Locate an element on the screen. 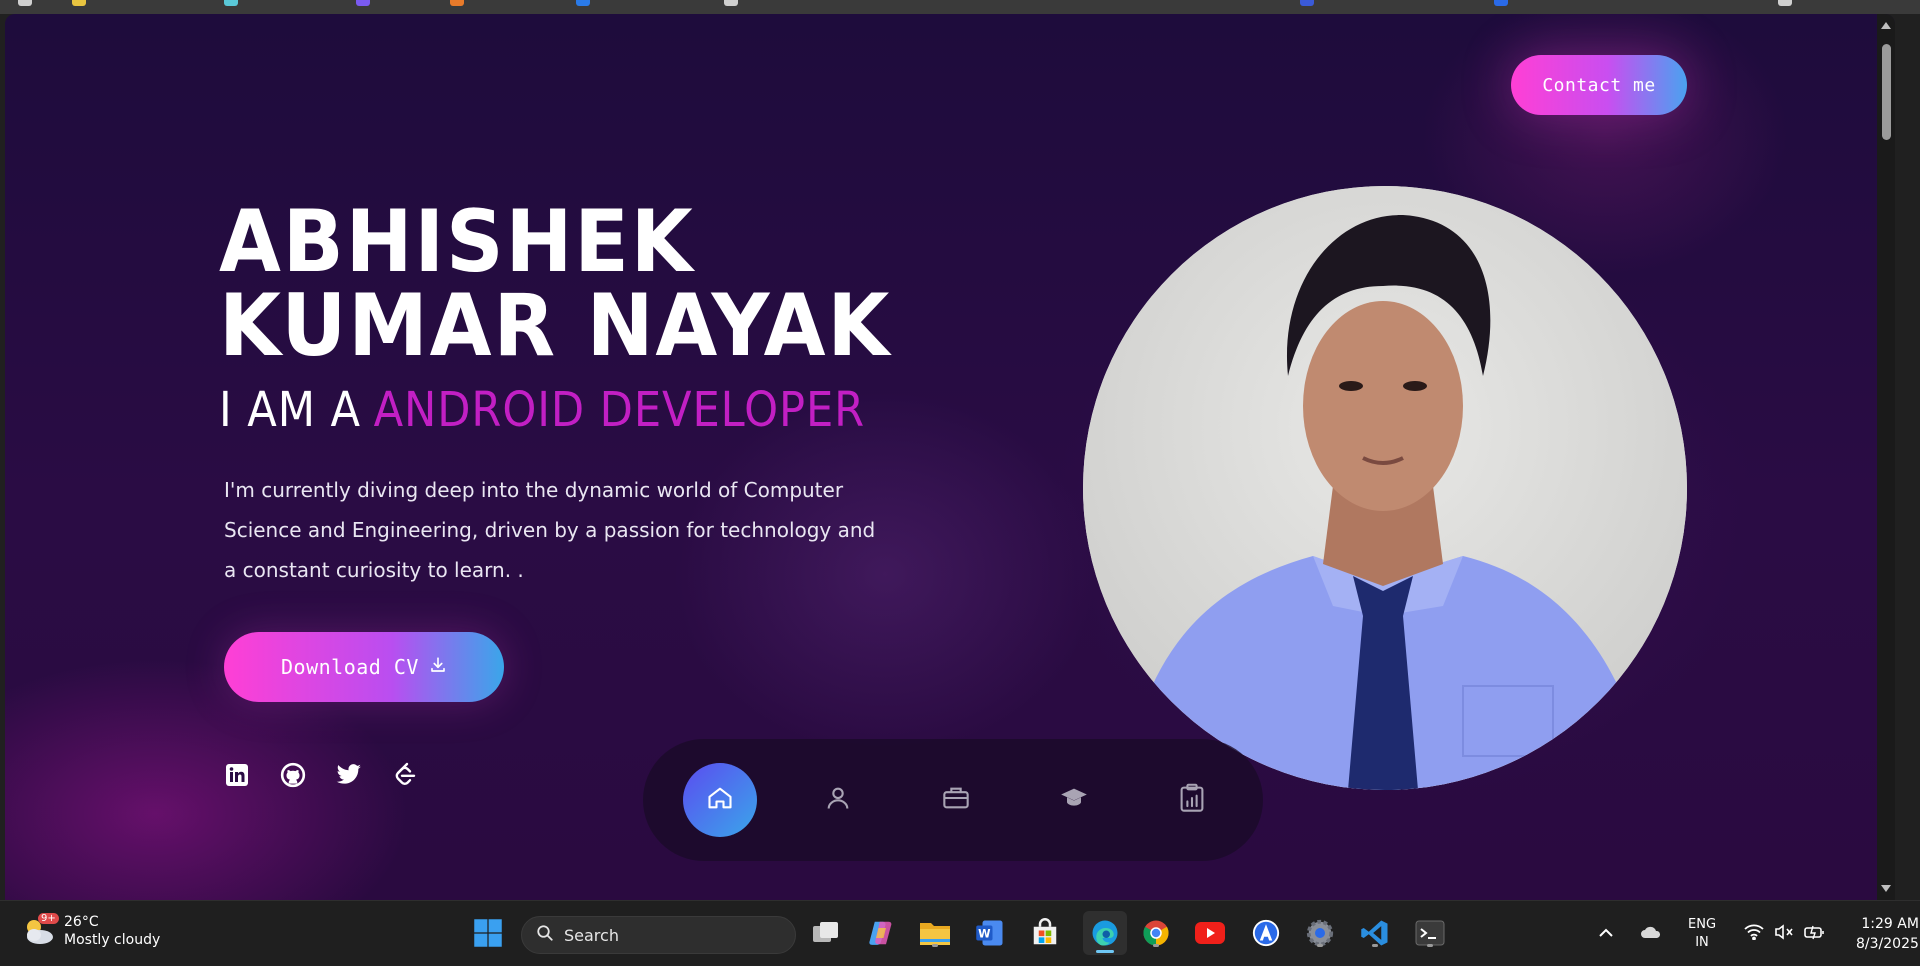 The image size is (1920, 966). lang-line1: ENG is located at coordinates (1702, 924).